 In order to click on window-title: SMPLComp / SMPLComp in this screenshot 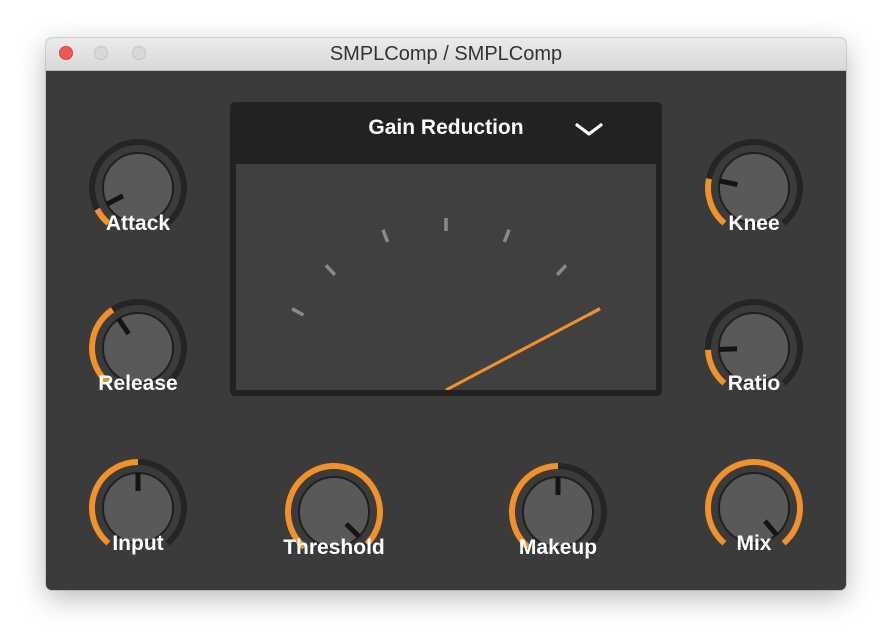, I will do `click(446, 54)`.